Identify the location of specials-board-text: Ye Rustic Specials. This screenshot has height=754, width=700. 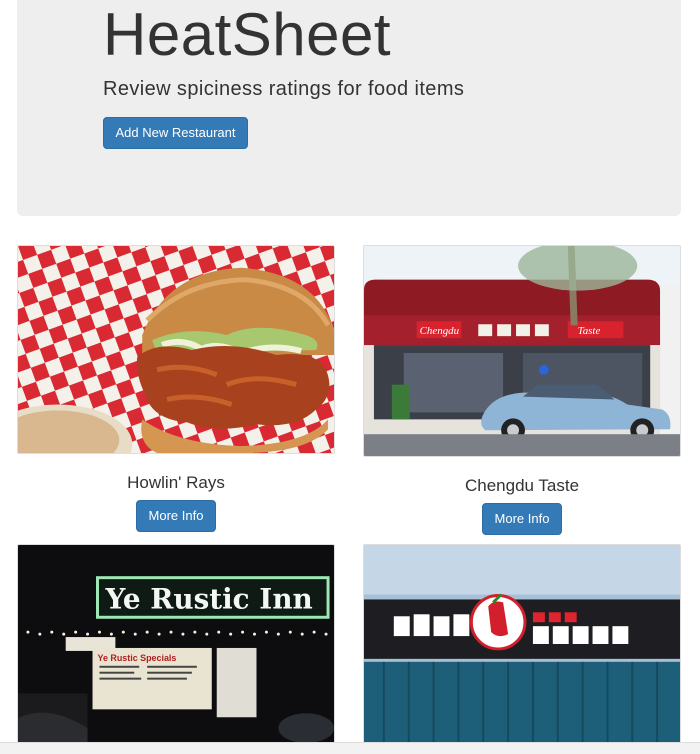
(136, 658).